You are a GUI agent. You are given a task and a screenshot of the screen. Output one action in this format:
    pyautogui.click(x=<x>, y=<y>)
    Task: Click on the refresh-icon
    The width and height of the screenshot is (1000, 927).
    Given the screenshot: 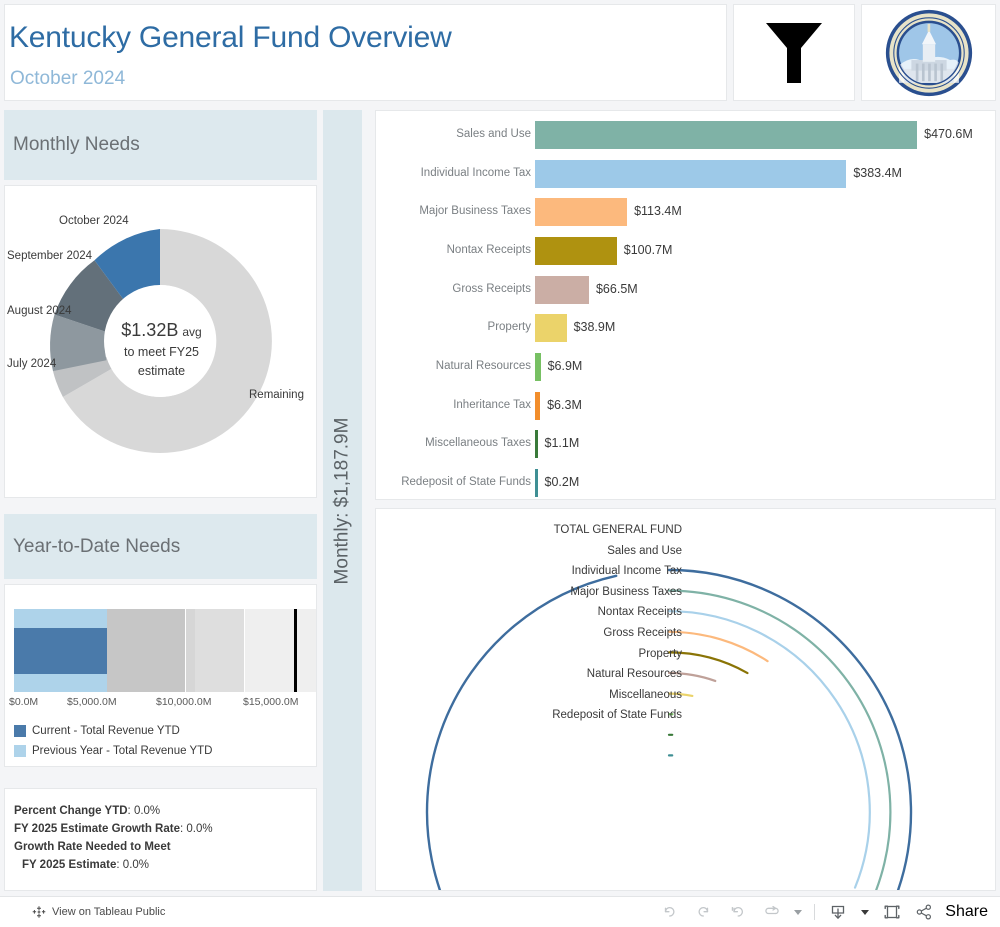 What is the action you would take?
    pyautogui.click(x=772, y=909)
    